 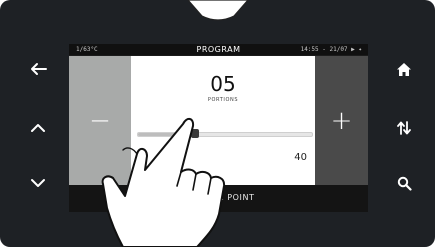 I want to click on scroll-up-button, so click(x=38, y=128).